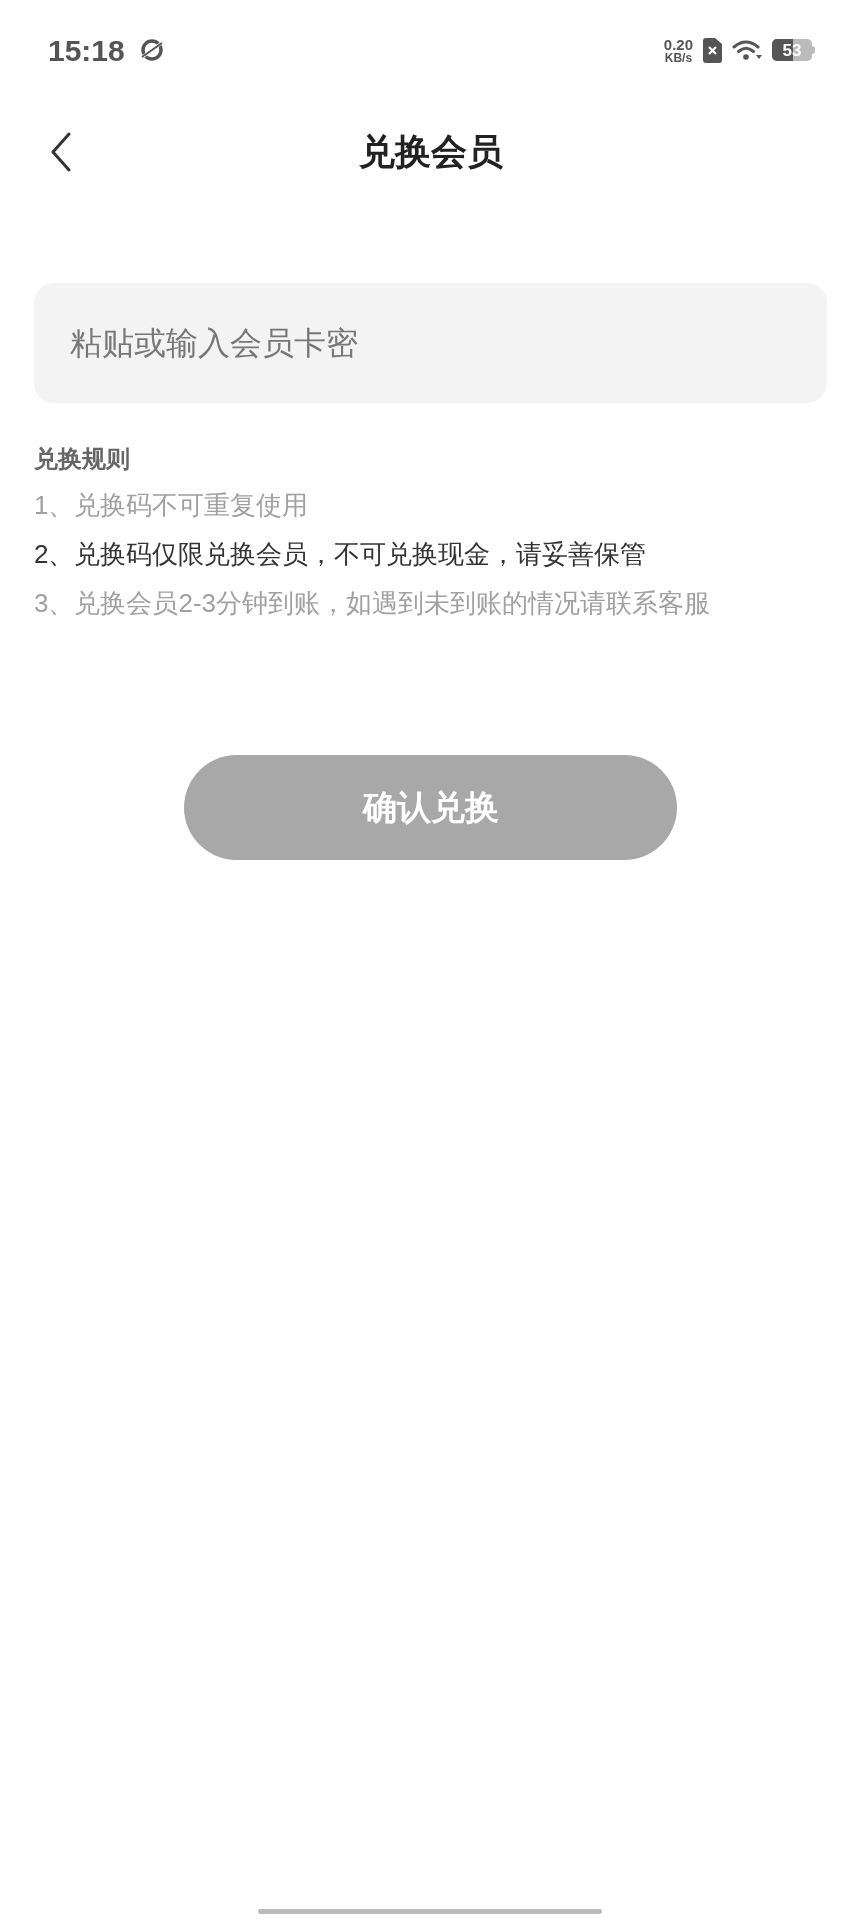 The image size is (861, 1920). Describe the element at coordinates (430, 152) in the screenshot. I see `page-title: 兑换会员` at that location.